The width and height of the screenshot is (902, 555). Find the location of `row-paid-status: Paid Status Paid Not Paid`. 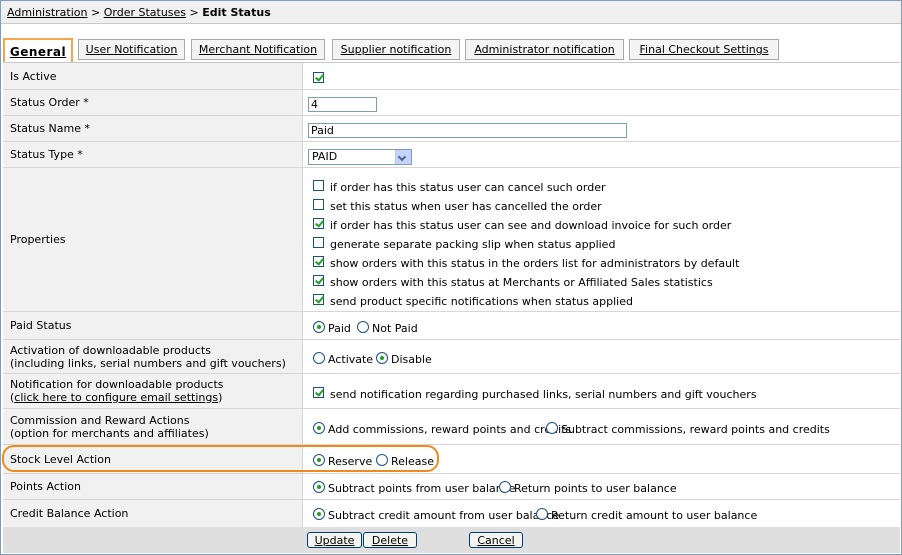

row-paid-status: Paid Status Paid Not Paid is located at coordinates (451, 326).